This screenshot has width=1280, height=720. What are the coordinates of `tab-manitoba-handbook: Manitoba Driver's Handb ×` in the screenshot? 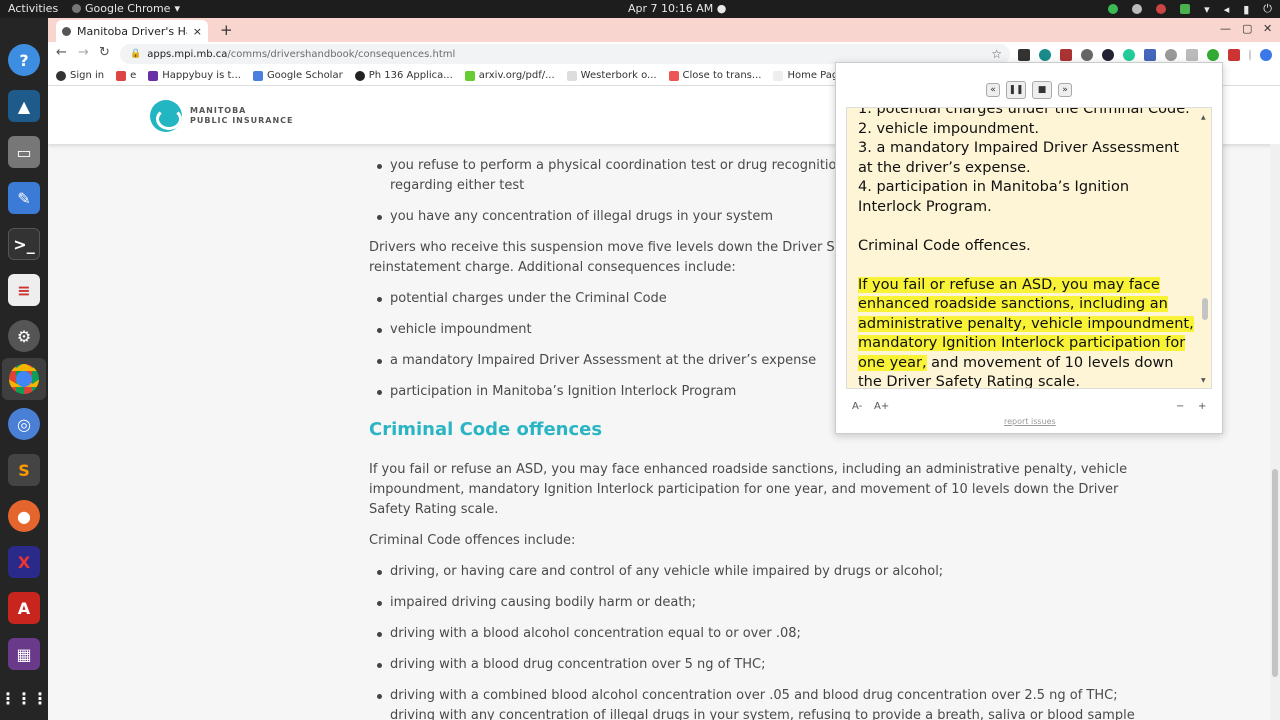 It's located at (132, 31).